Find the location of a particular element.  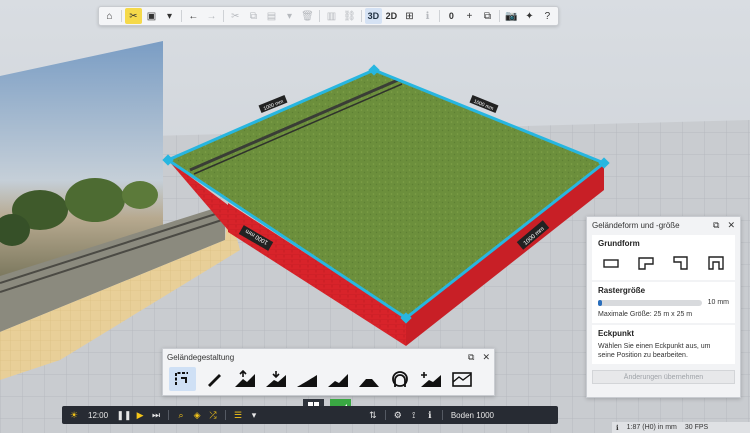

shape-rectangle-icon is located at coordinates (611, 263).